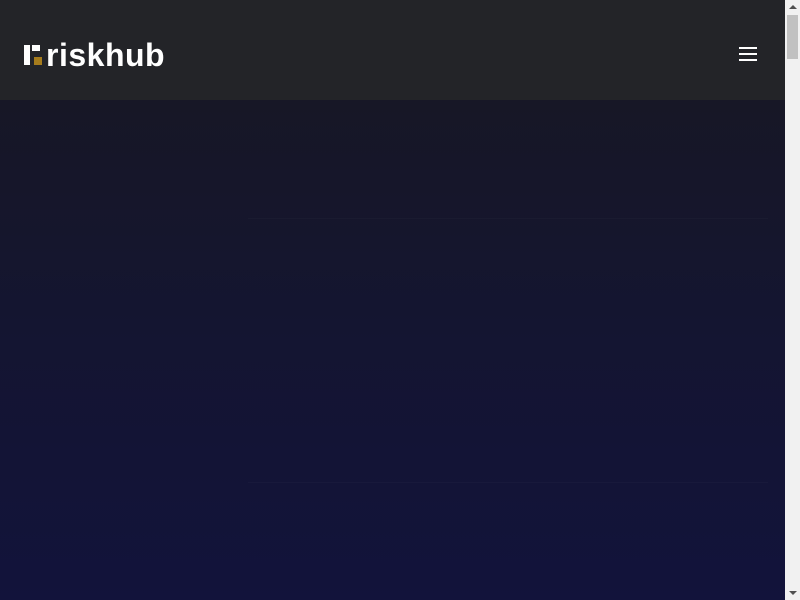  I want to click on site-logo: riskhub, so click(94, 55).